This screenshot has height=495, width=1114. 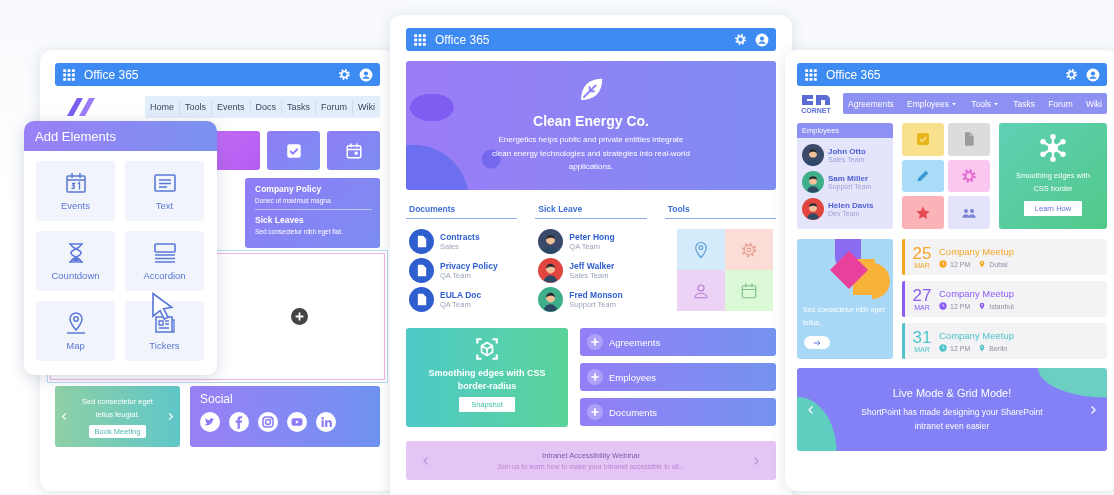 I want to click on nav-item: Agreements, so click(x=871, y=103).